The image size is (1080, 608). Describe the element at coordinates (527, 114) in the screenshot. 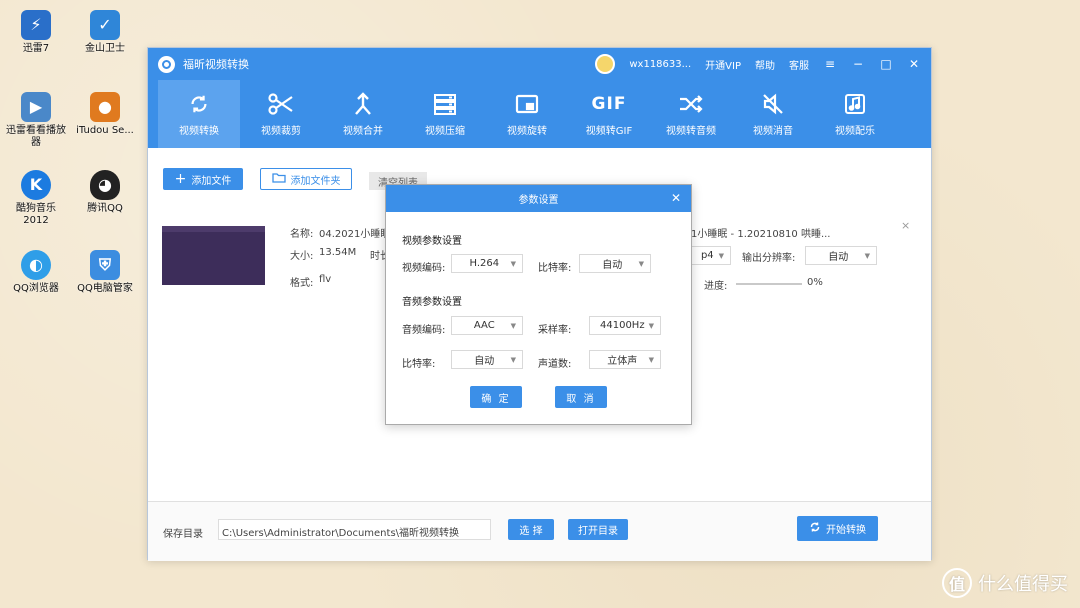

I see `tab-video-rotate: 视频旋转` at that location.